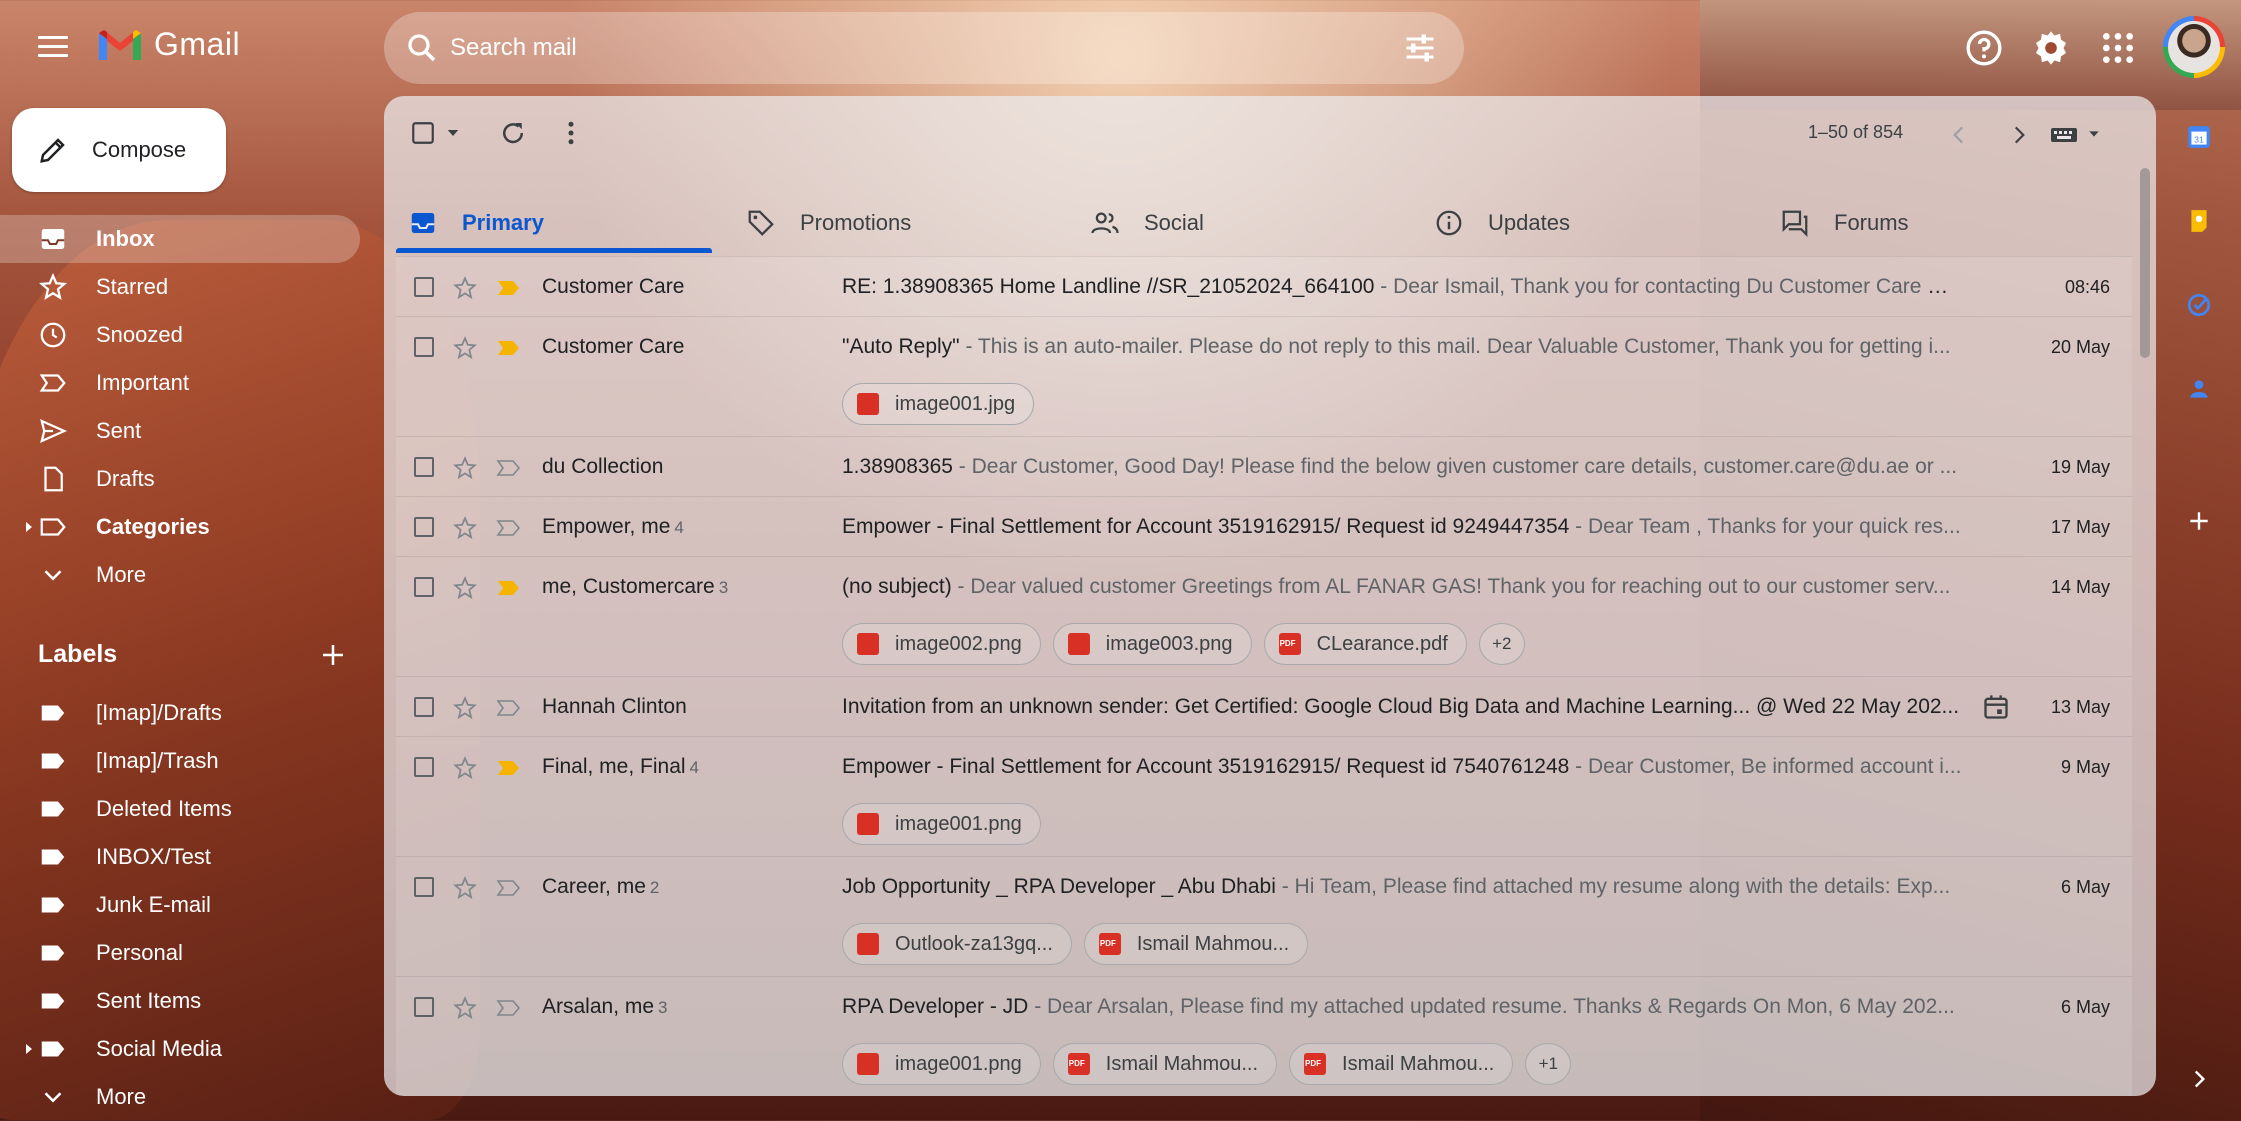 This screenshot has height=1121, width=2241. What do you see at coordinates (180, 239) in the screenshot?
I see `sidebar-item-inbox: Inbox` at bounding box center [180, 239].